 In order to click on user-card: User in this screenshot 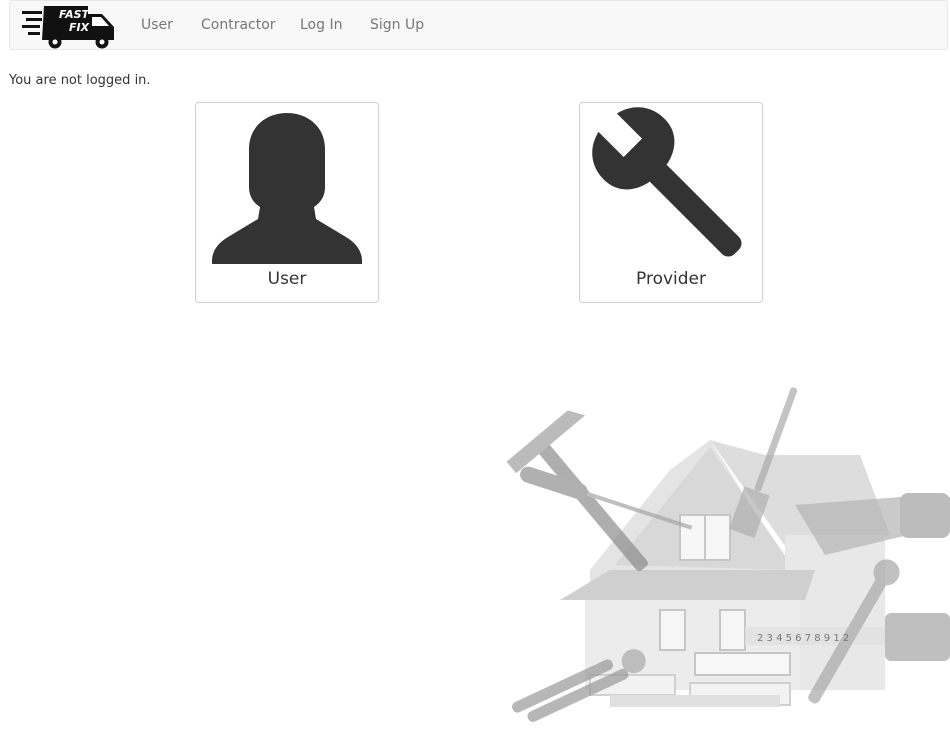, I will do `click(287, 202)`.